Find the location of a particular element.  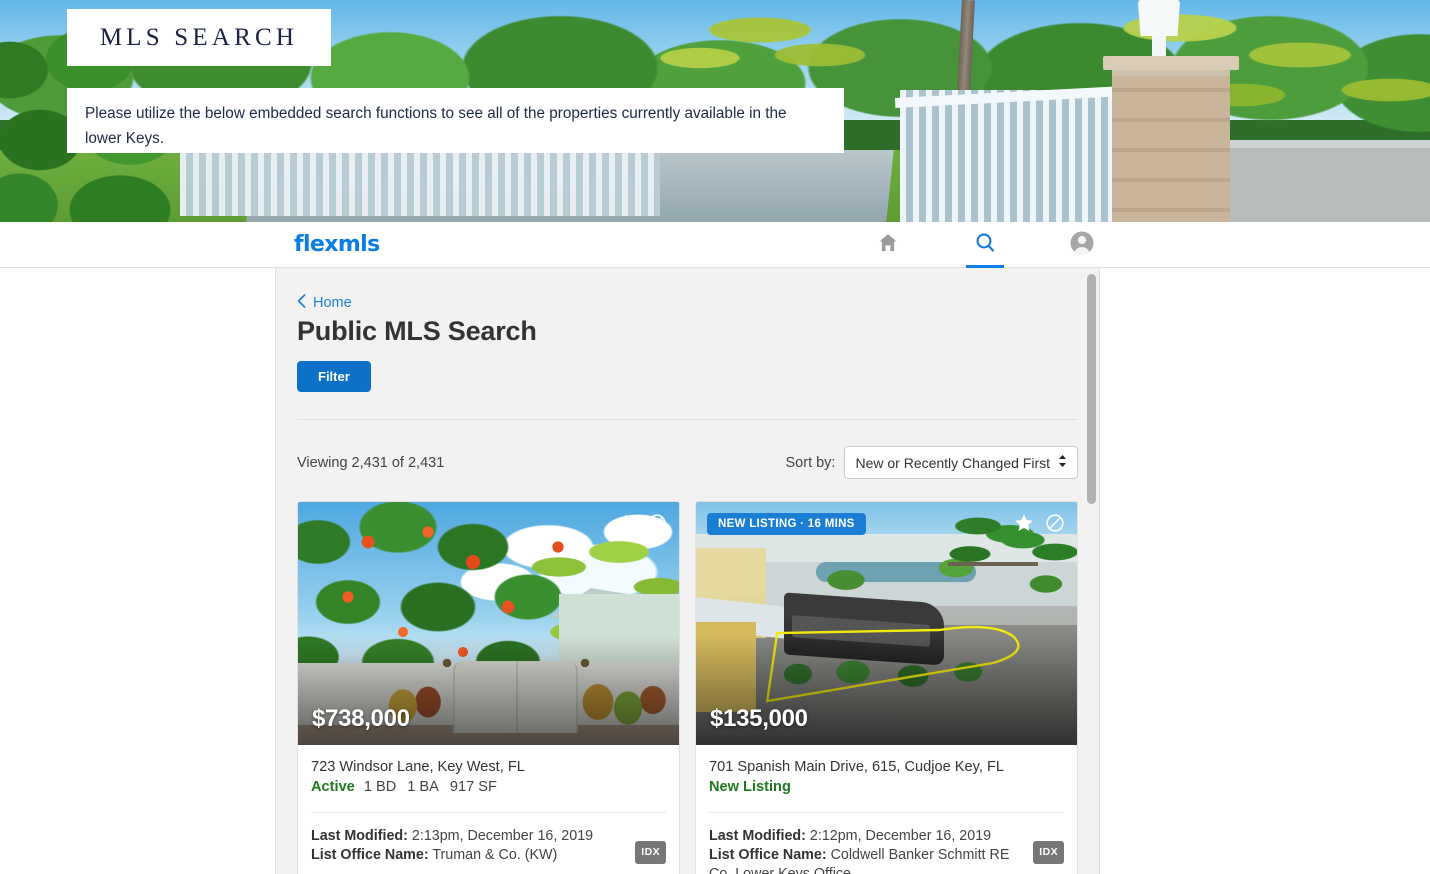

listing-status-line: Active 1 BD 1 BA 917 SF is located at coordinates (488, 787).